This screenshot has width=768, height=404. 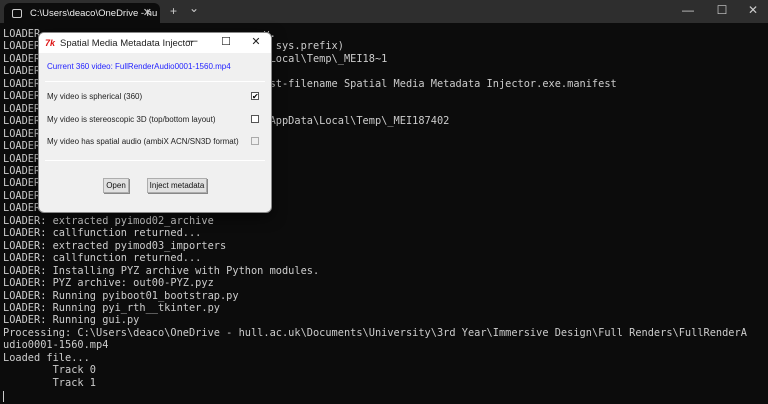 I want to click on spherical-checkbox: ✔, so click(x=255, y=96).